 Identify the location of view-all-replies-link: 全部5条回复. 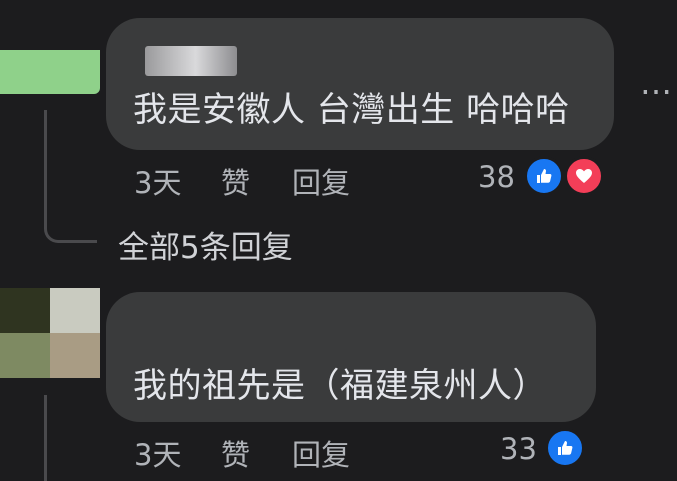
(205, 244).